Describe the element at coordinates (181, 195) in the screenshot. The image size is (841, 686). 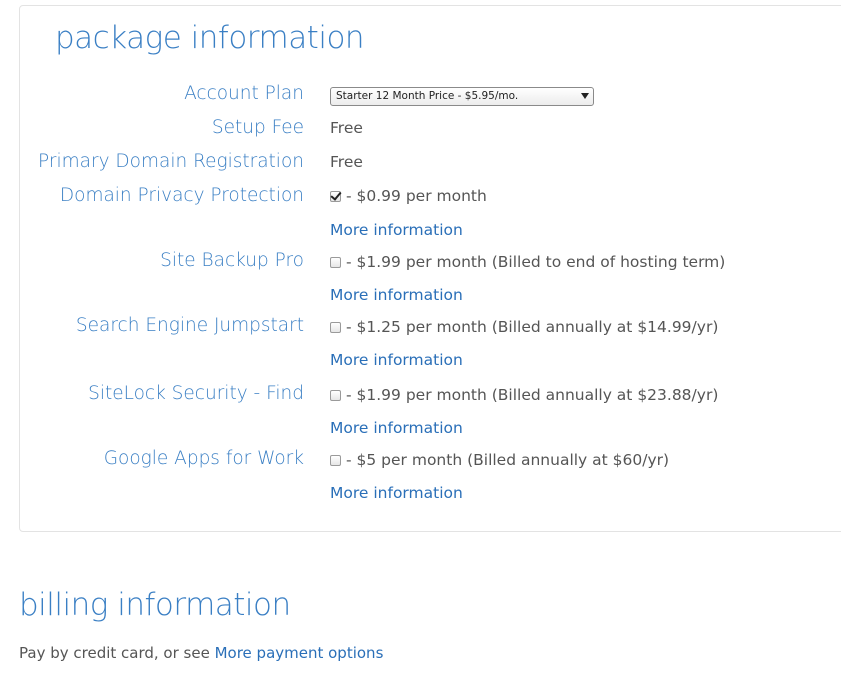
I see `domain-privacy-label: Domain Privacy Protection` at that location.